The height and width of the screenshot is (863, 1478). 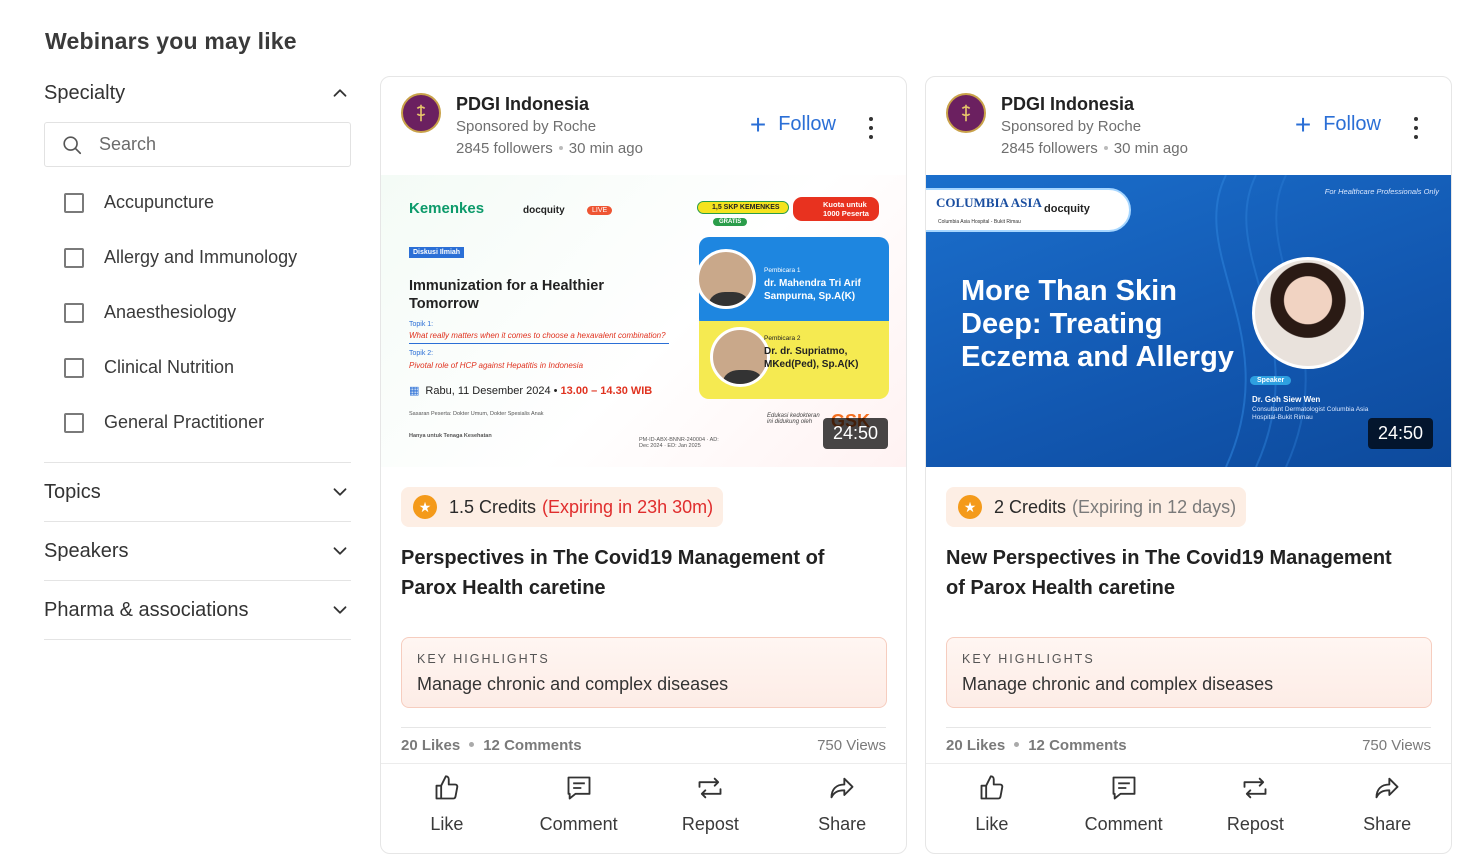 I want to click on posted-time: 30 min ago, so click(x=1150, y=148).